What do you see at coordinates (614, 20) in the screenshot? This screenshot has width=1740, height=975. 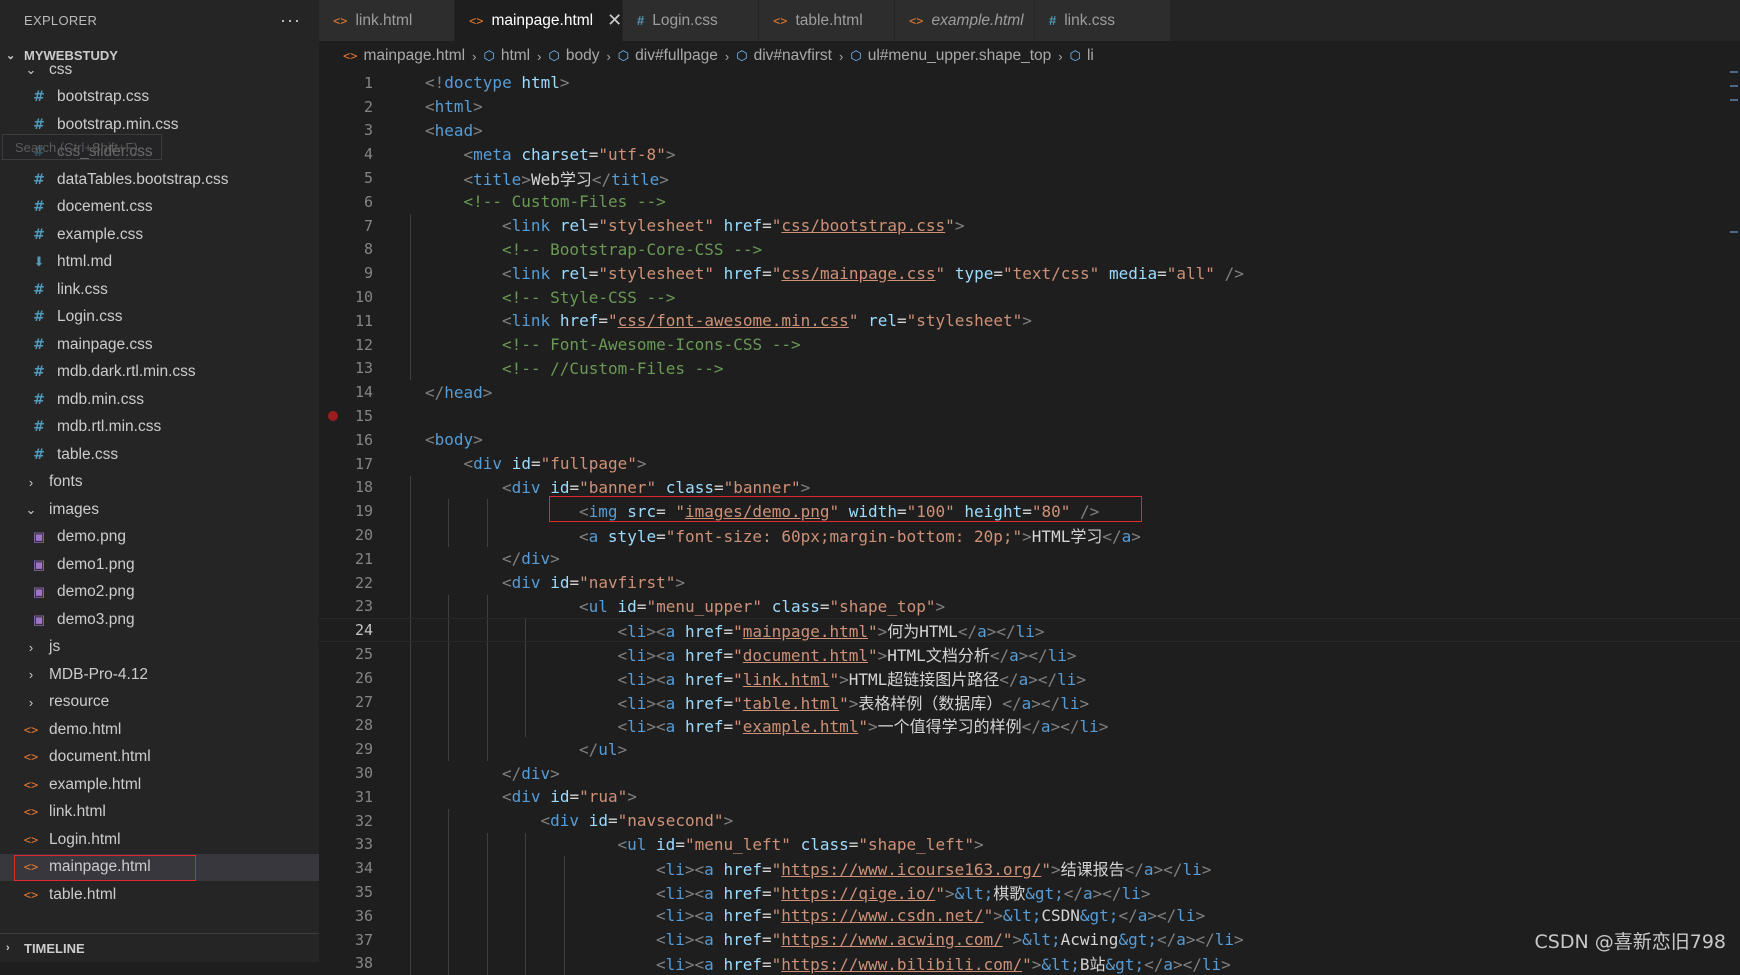 I see `close-icon: ✕` at bounding box center [614, 20].